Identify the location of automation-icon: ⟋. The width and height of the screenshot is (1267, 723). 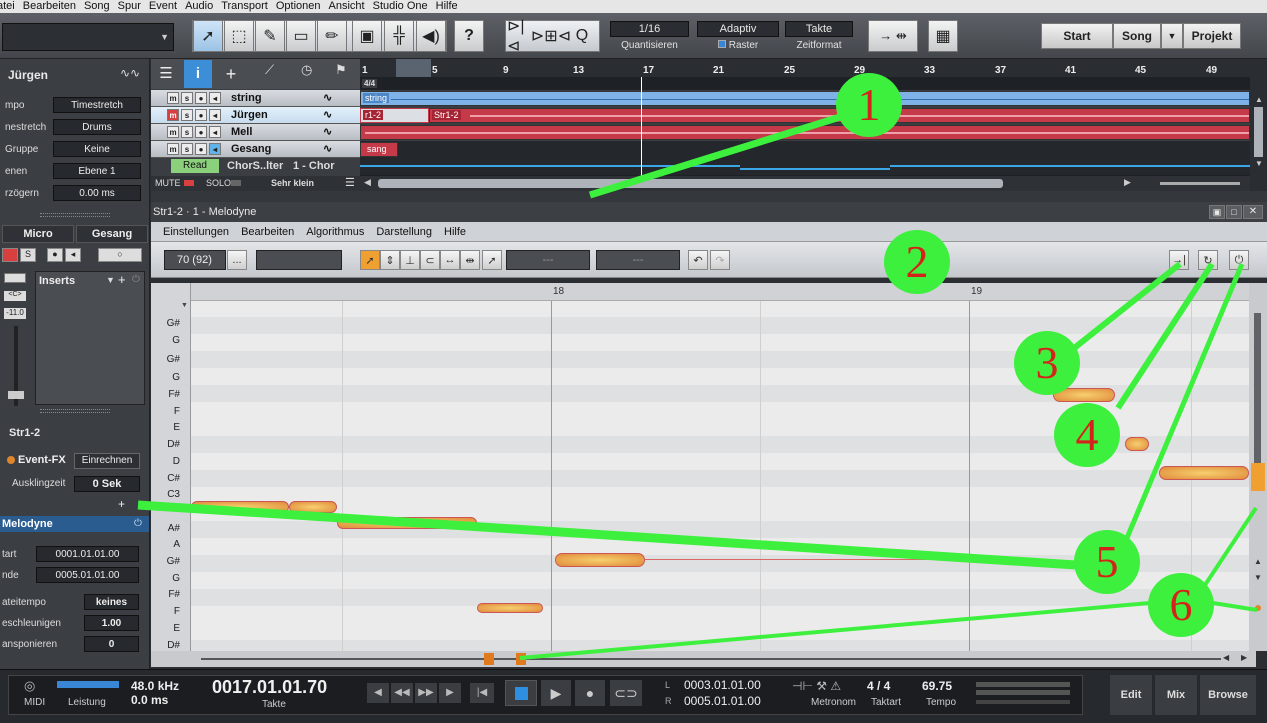
(269, 70).